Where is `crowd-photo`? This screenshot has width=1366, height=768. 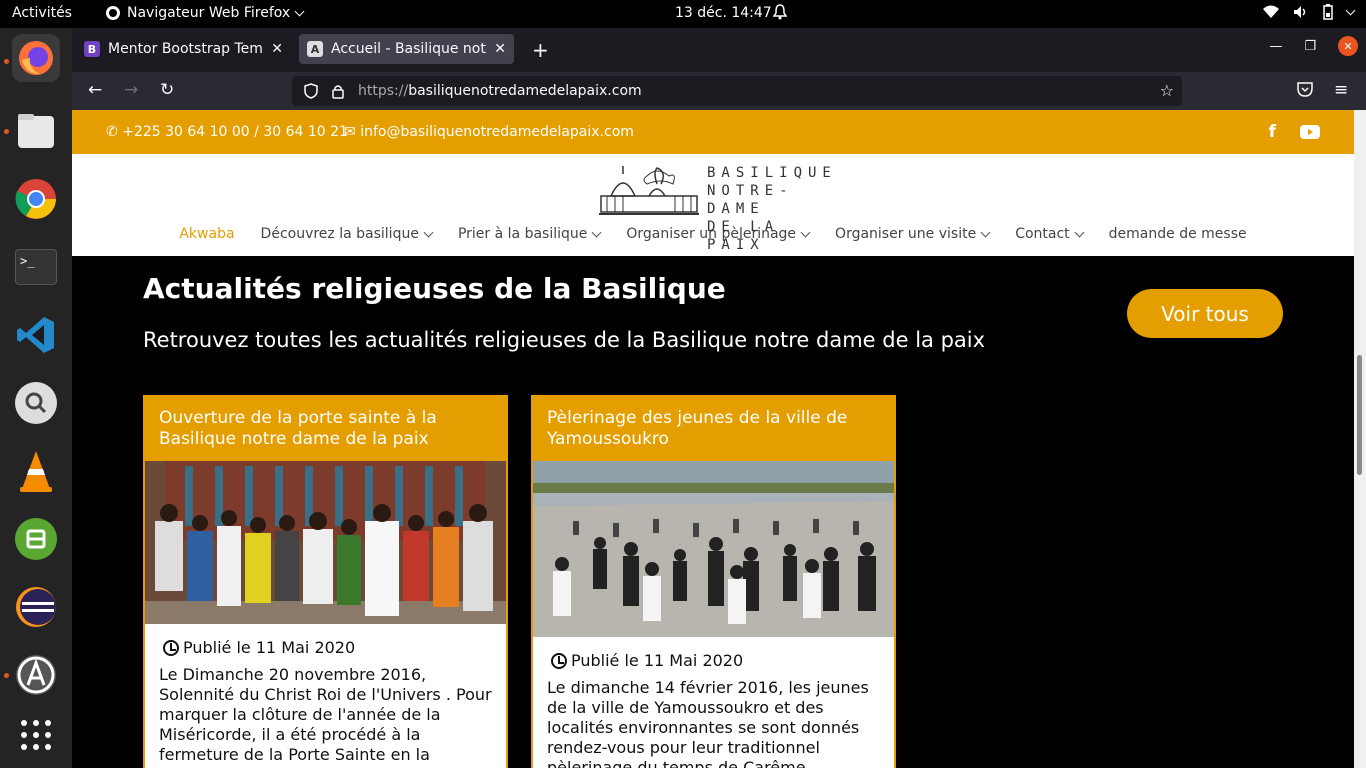
crowd-photo is located at coordinates (325, 542).